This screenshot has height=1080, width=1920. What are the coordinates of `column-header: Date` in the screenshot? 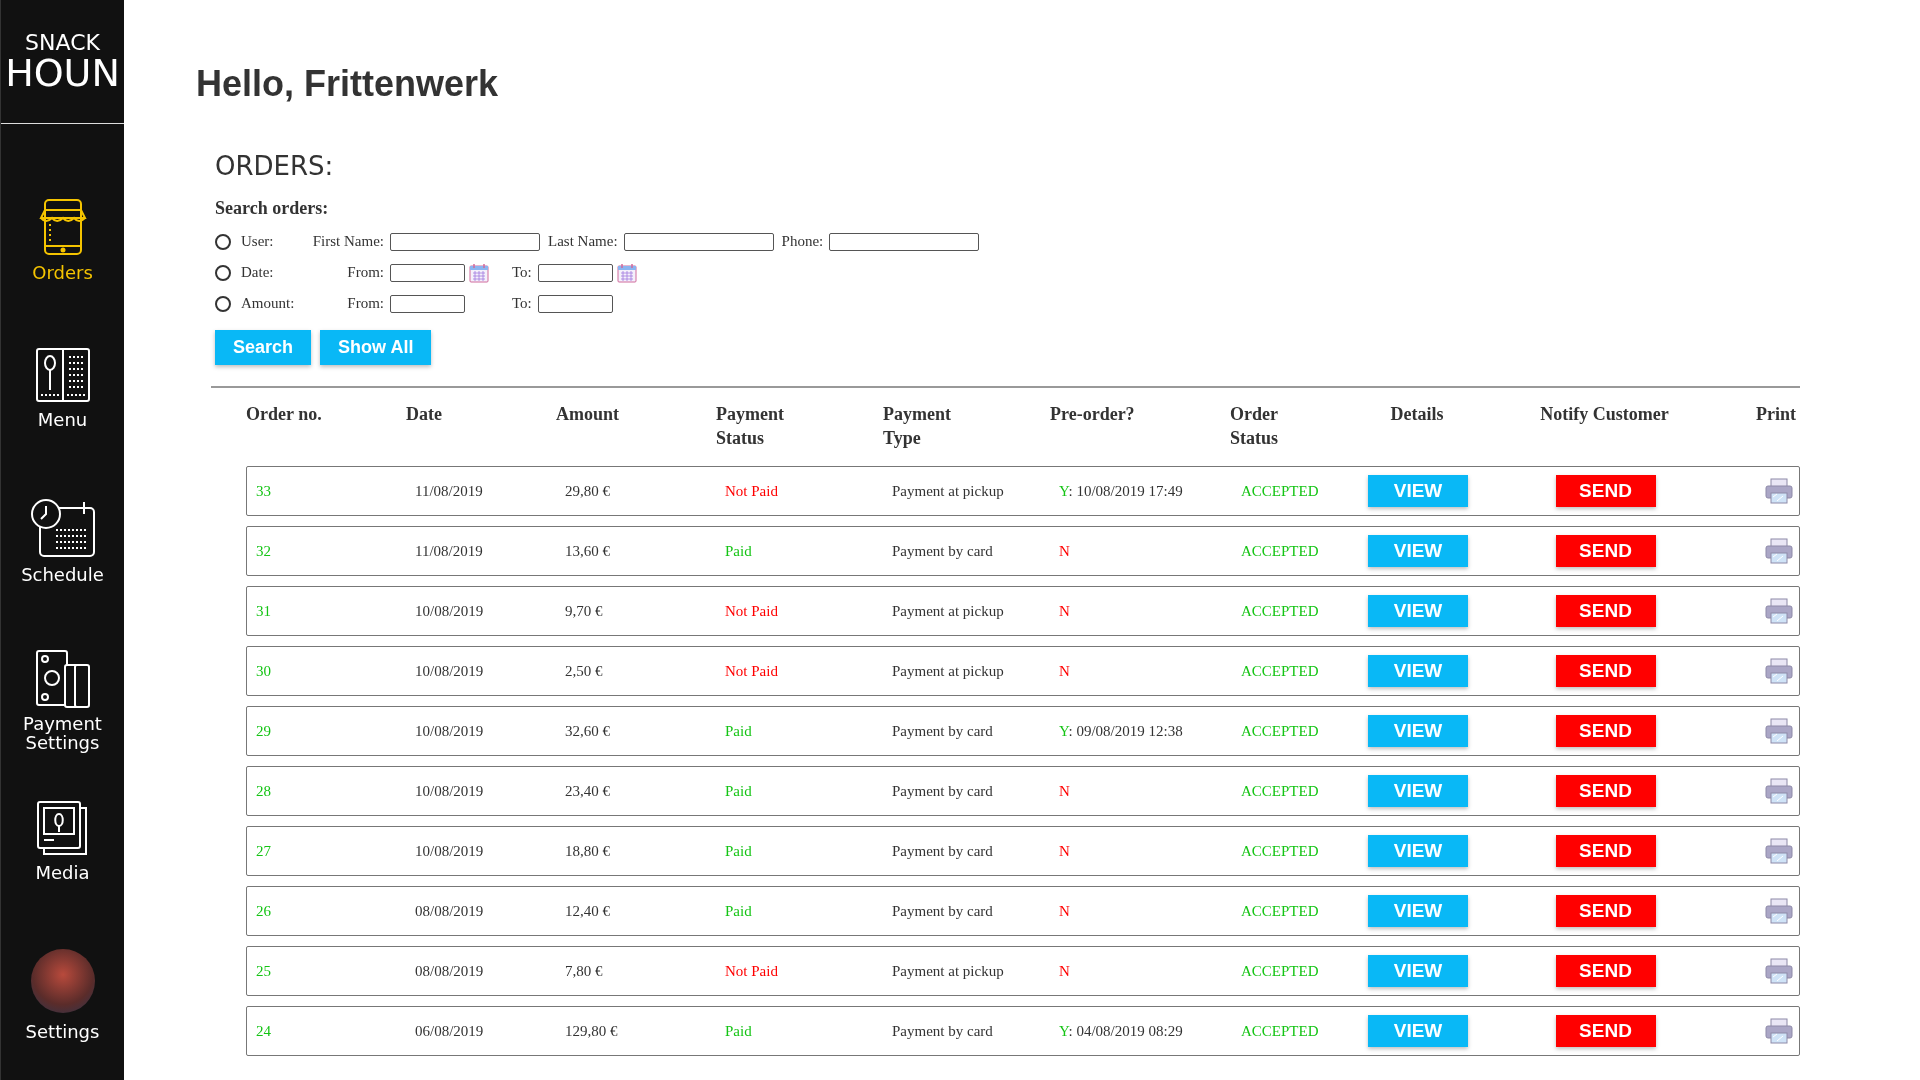 It's located at (424, 414).